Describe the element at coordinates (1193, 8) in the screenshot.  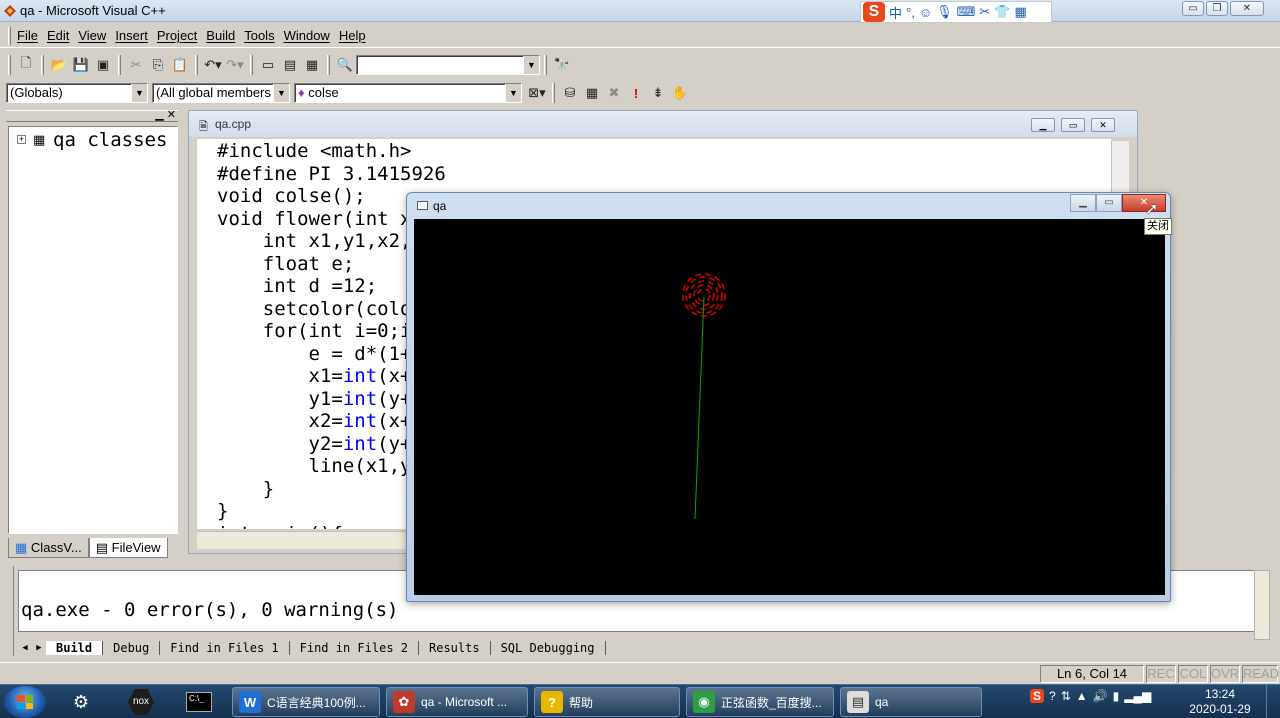
I see `minimize-button: ▭` at that location.